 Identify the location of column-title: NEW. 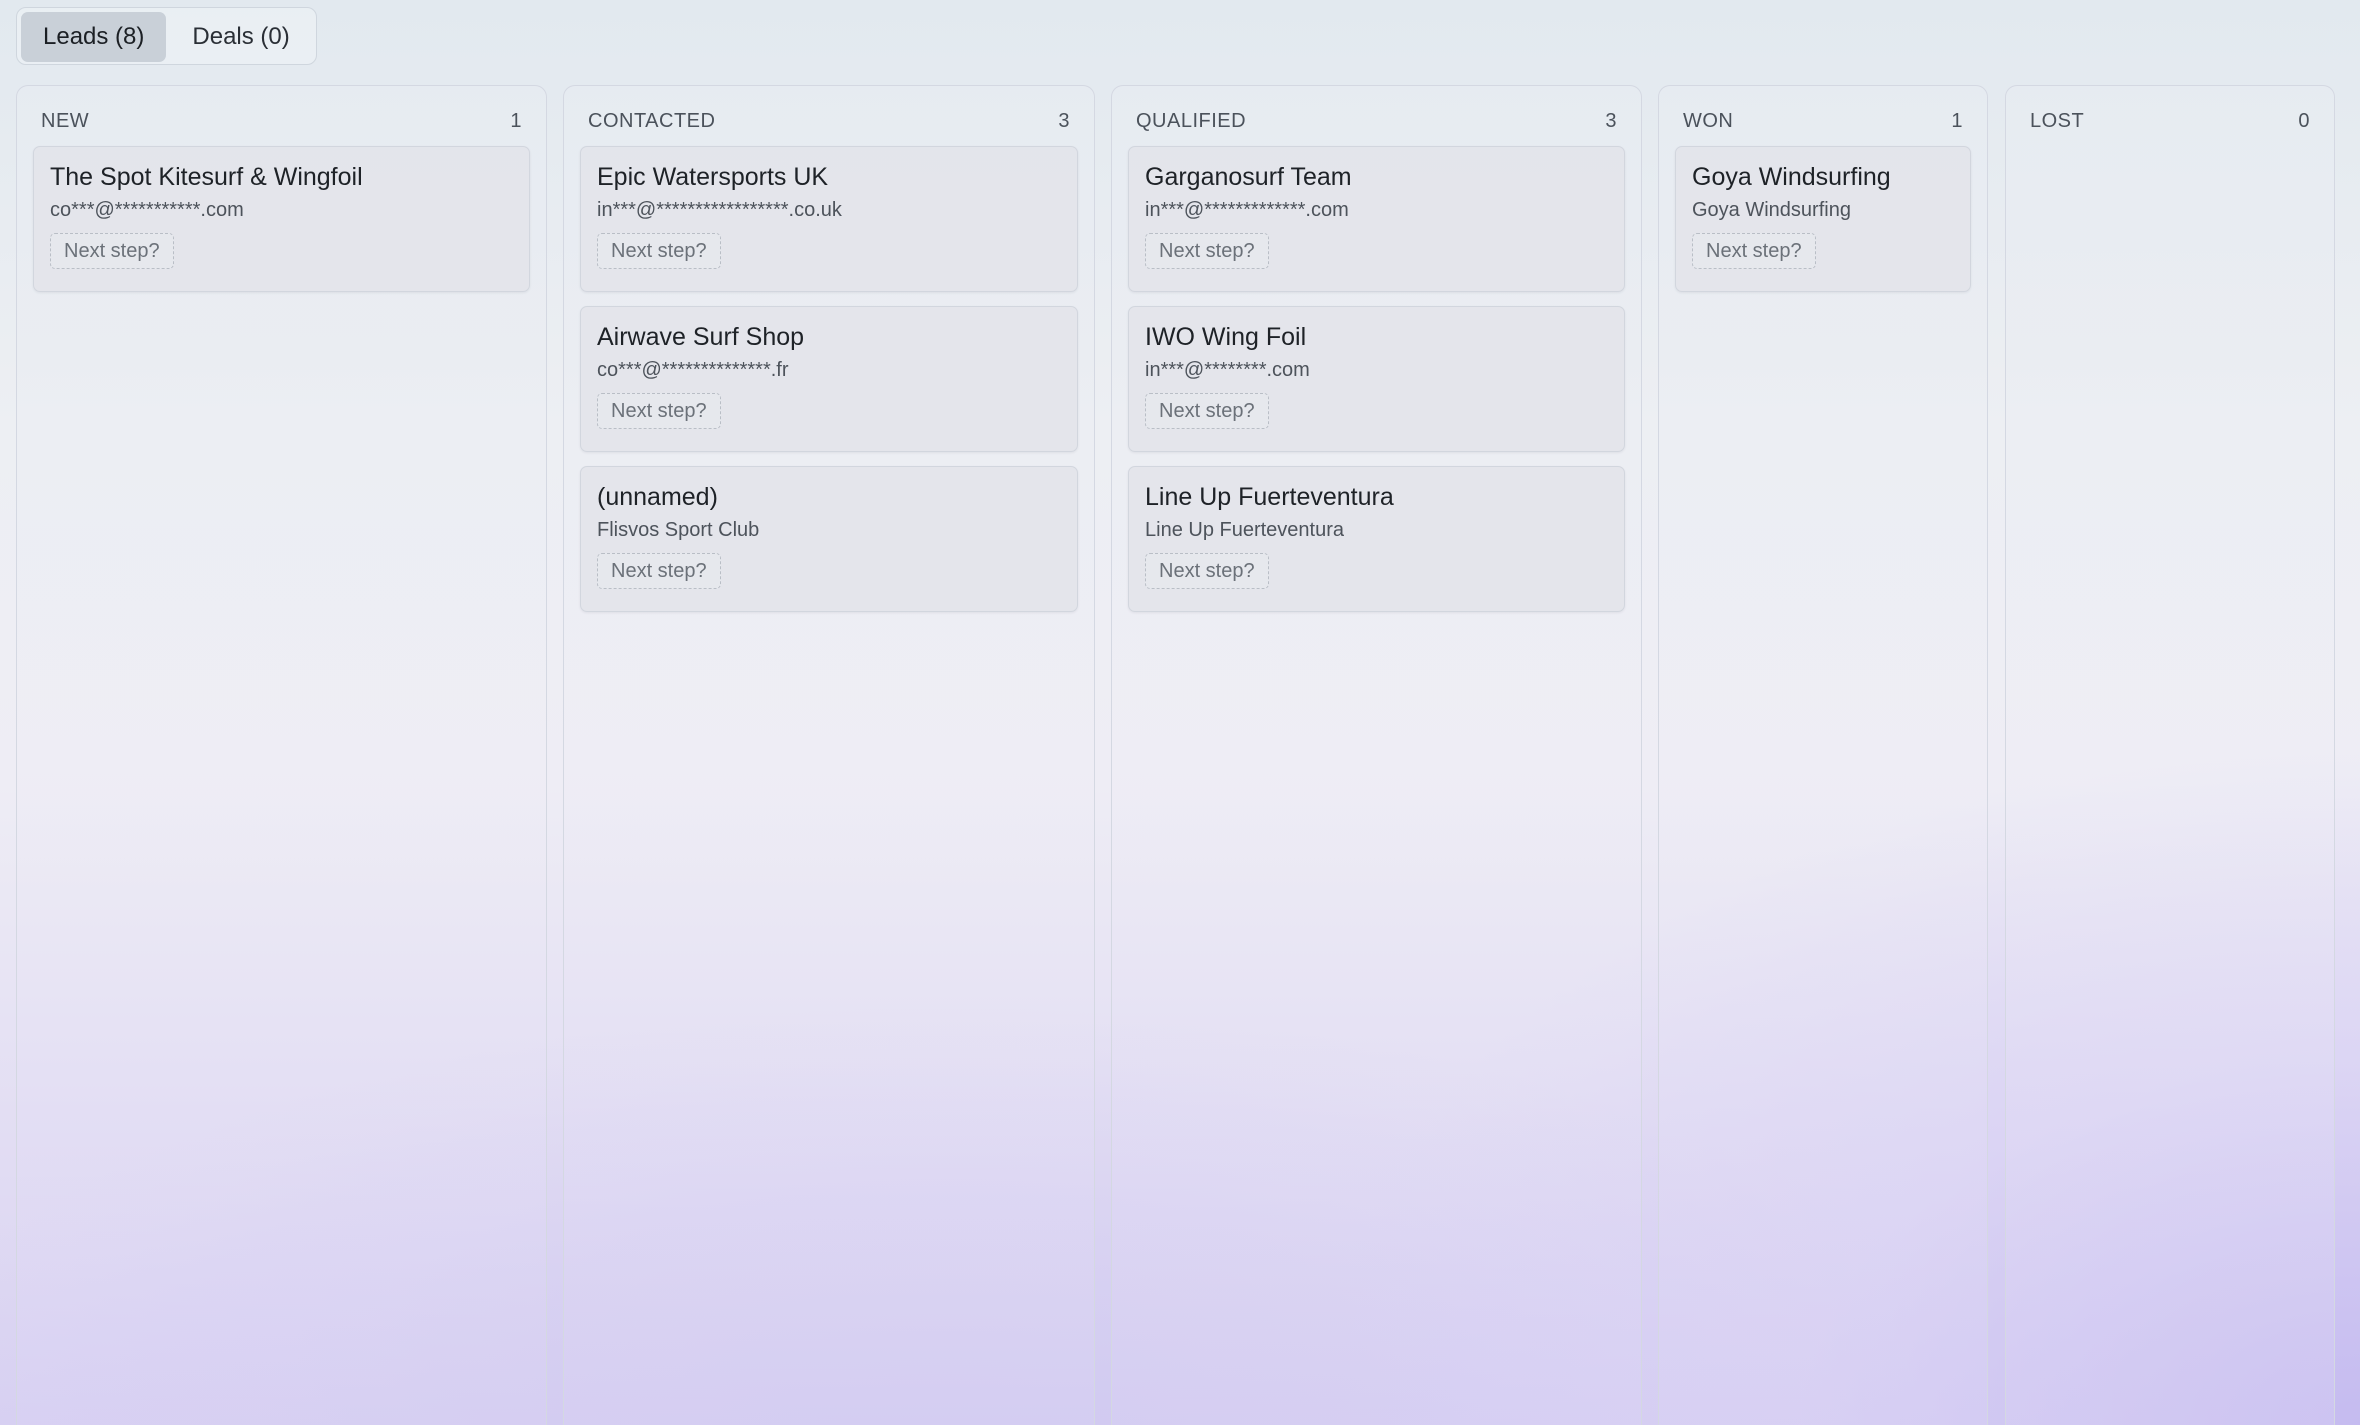
(65, 120).